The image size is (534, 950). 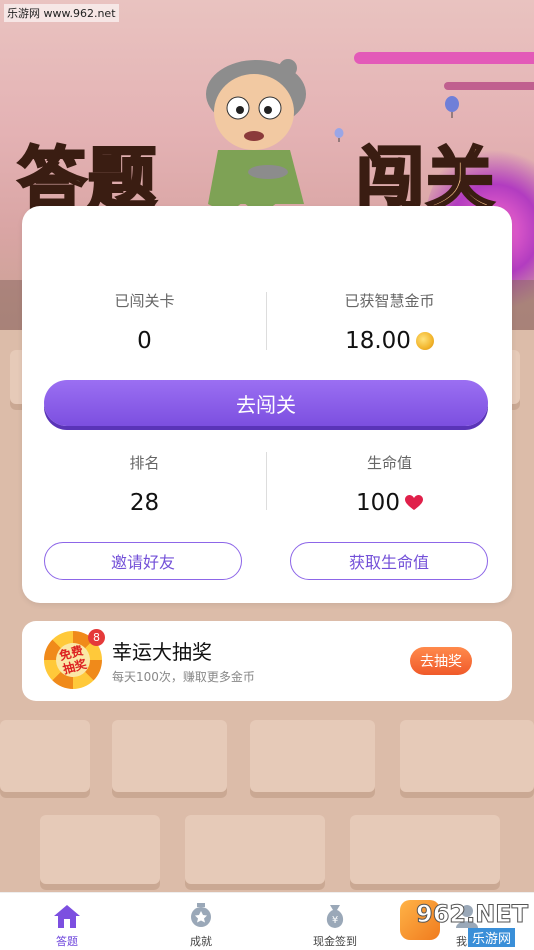 I want to click on rank-value: 28, so click(x=144, y=503).